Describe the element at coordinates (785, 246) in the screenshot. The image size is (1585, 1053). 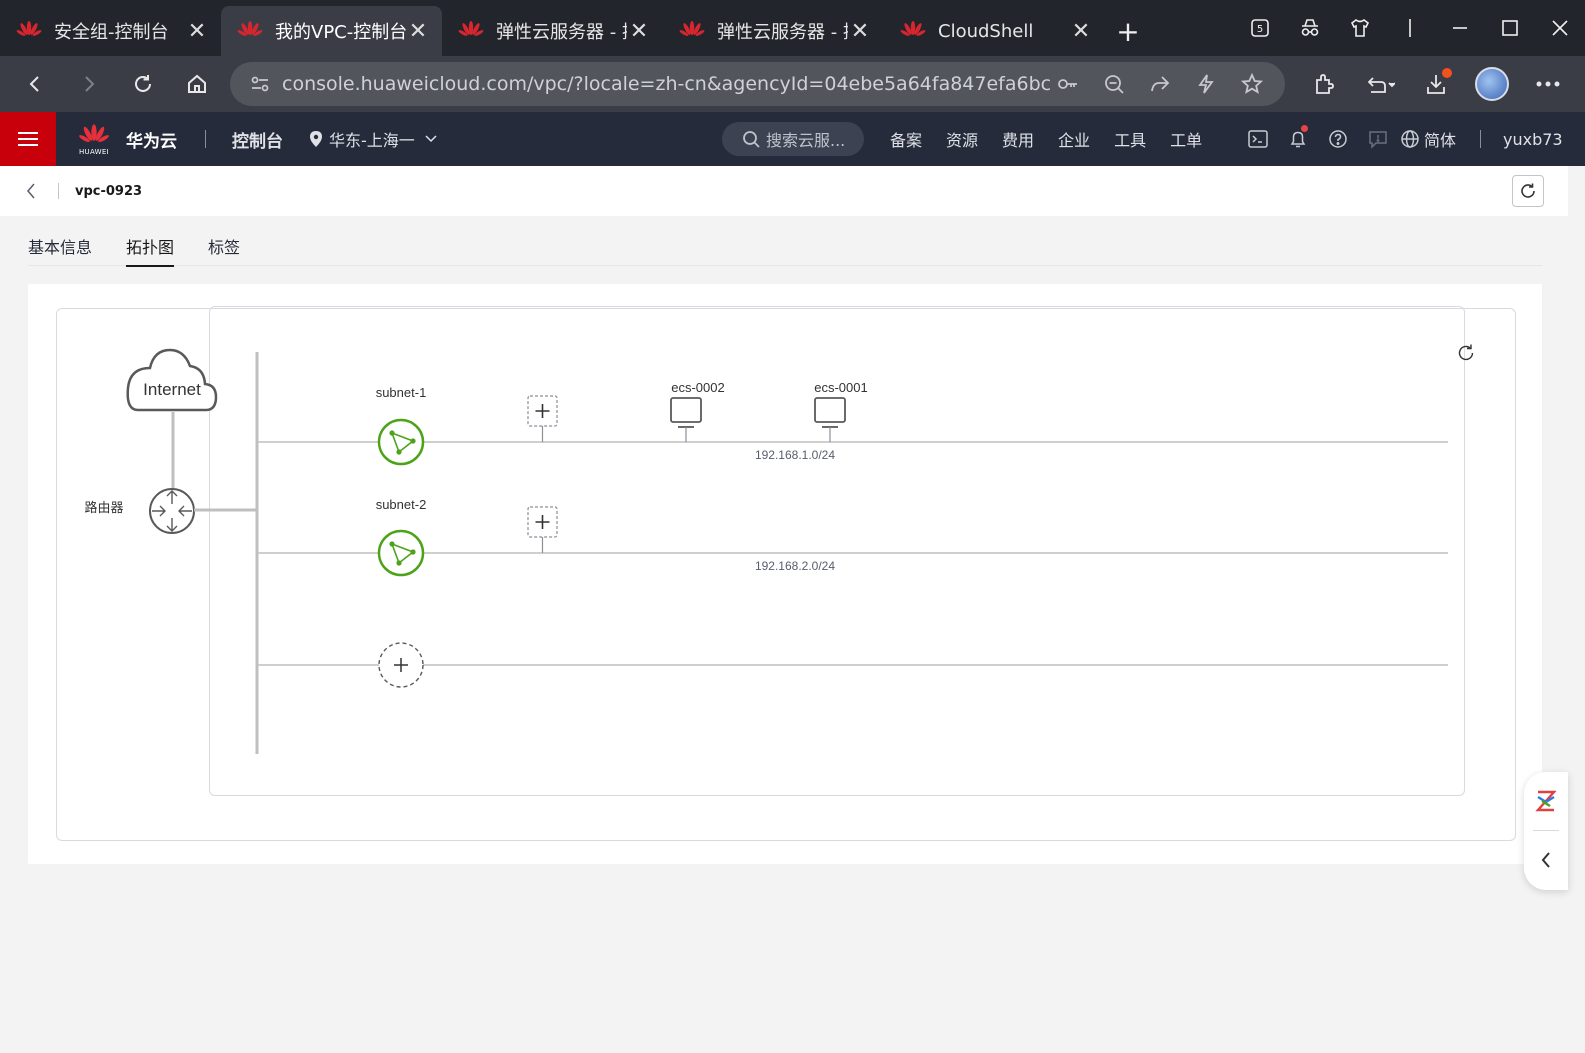
I see `detail-tabs: 基本信息 拓扑图 标签` at that location.